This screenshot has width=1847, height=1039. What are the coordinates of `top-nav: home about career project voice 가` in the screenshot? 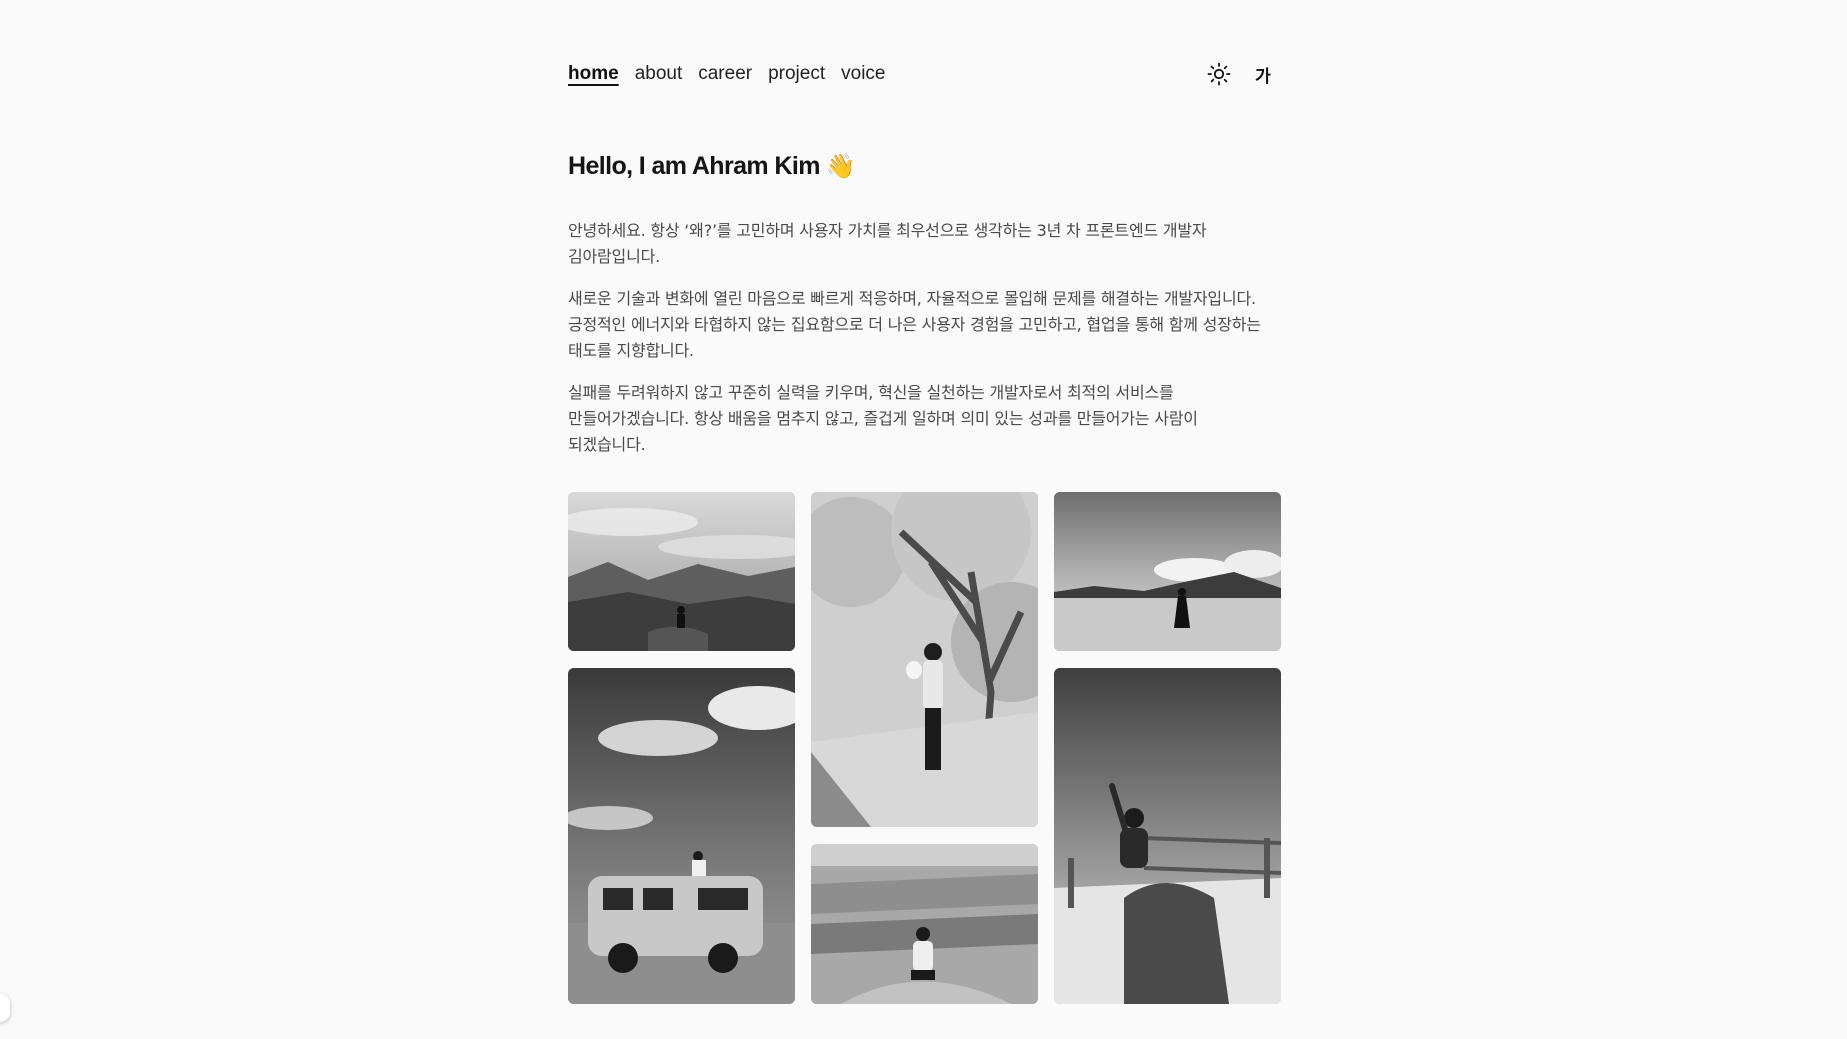 It's located at (924, 74).